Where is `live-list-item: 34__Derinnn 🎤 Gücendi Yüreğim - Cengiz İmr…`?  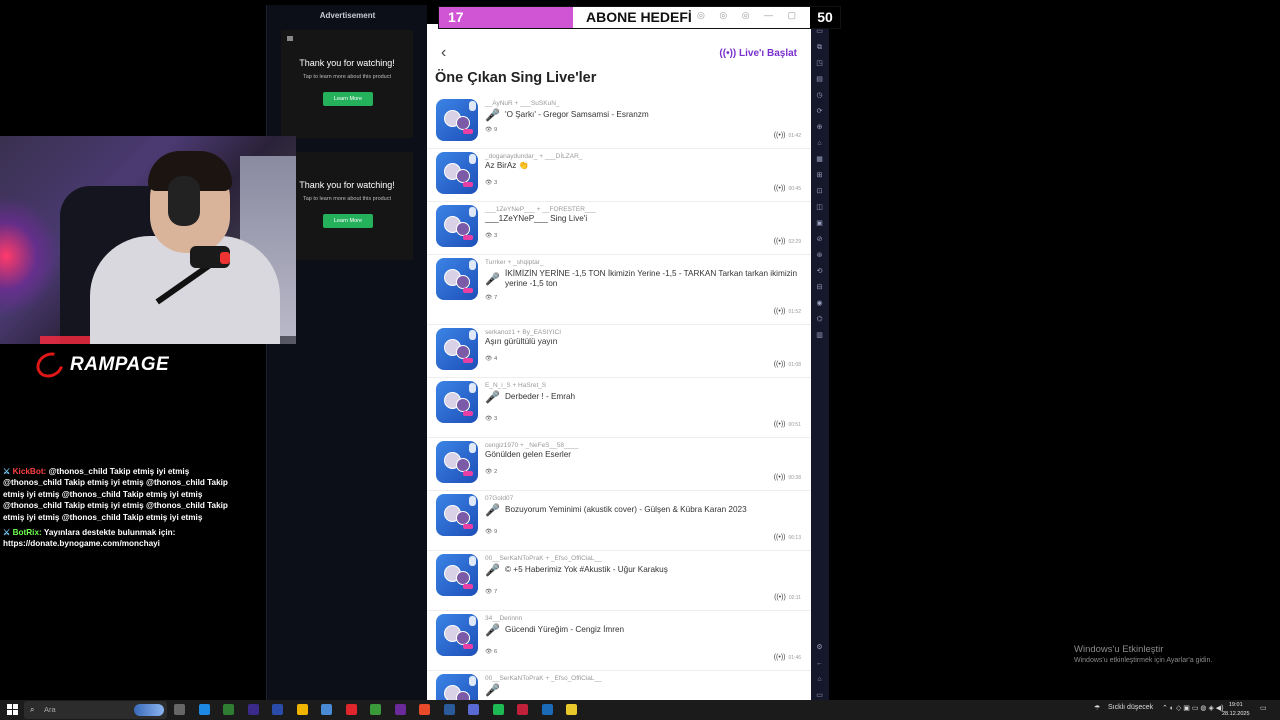
live-list-item: 34__Derinnn 🎤 Gücendi Yüreğim - Cengiz İmr… is located at coordinates (619, 641).